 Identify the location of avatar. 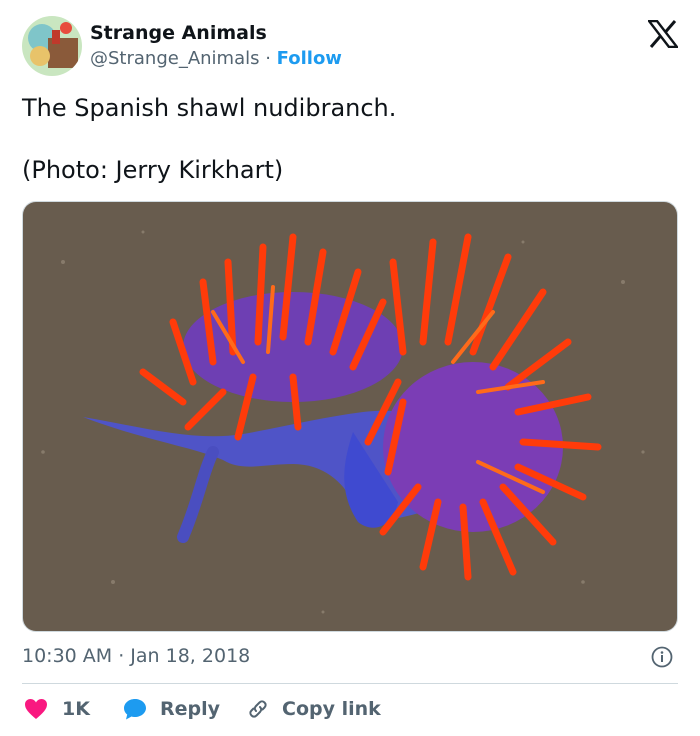
(52, 46).